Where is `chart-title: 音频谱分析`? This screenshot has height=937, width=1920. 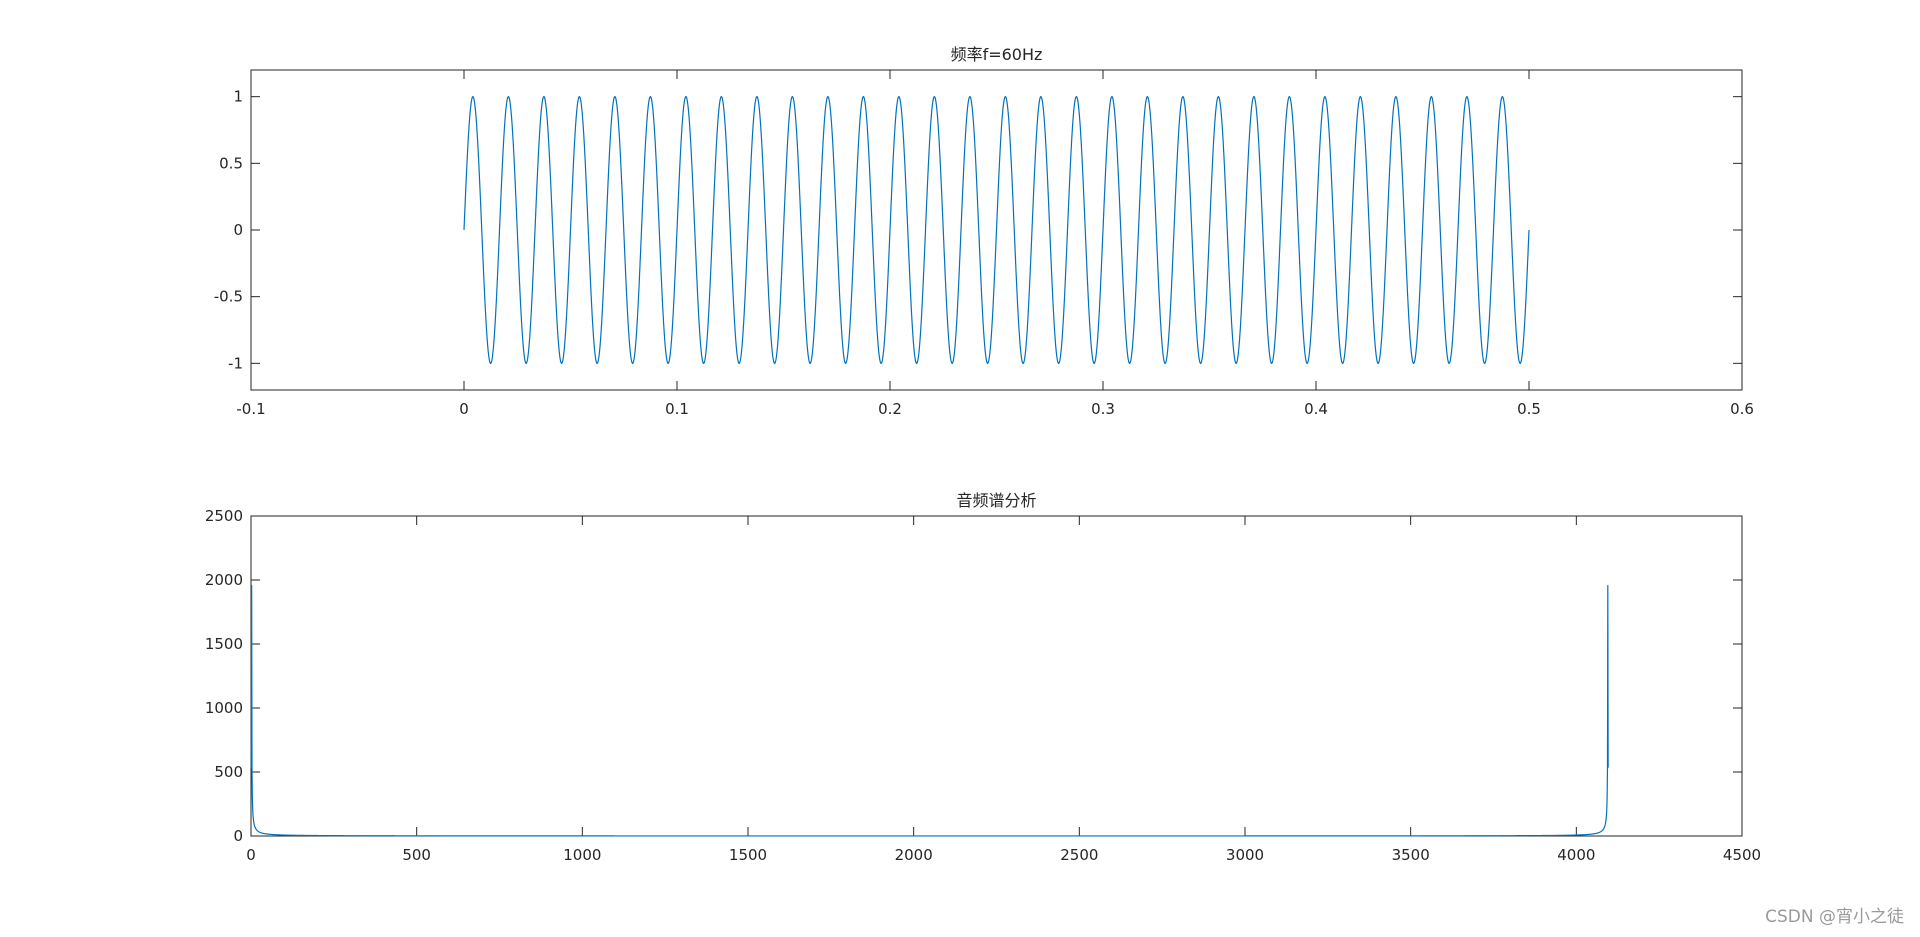 chart-title: 音频谱分析 is located at coordinates (996, 500).